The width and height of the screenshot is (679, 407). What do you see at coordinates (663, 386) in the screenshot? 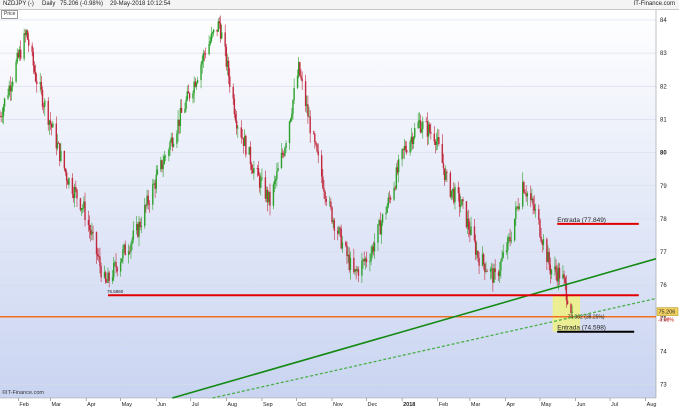
I see `y-tick-label: 73` at bounding box center [663, 386].